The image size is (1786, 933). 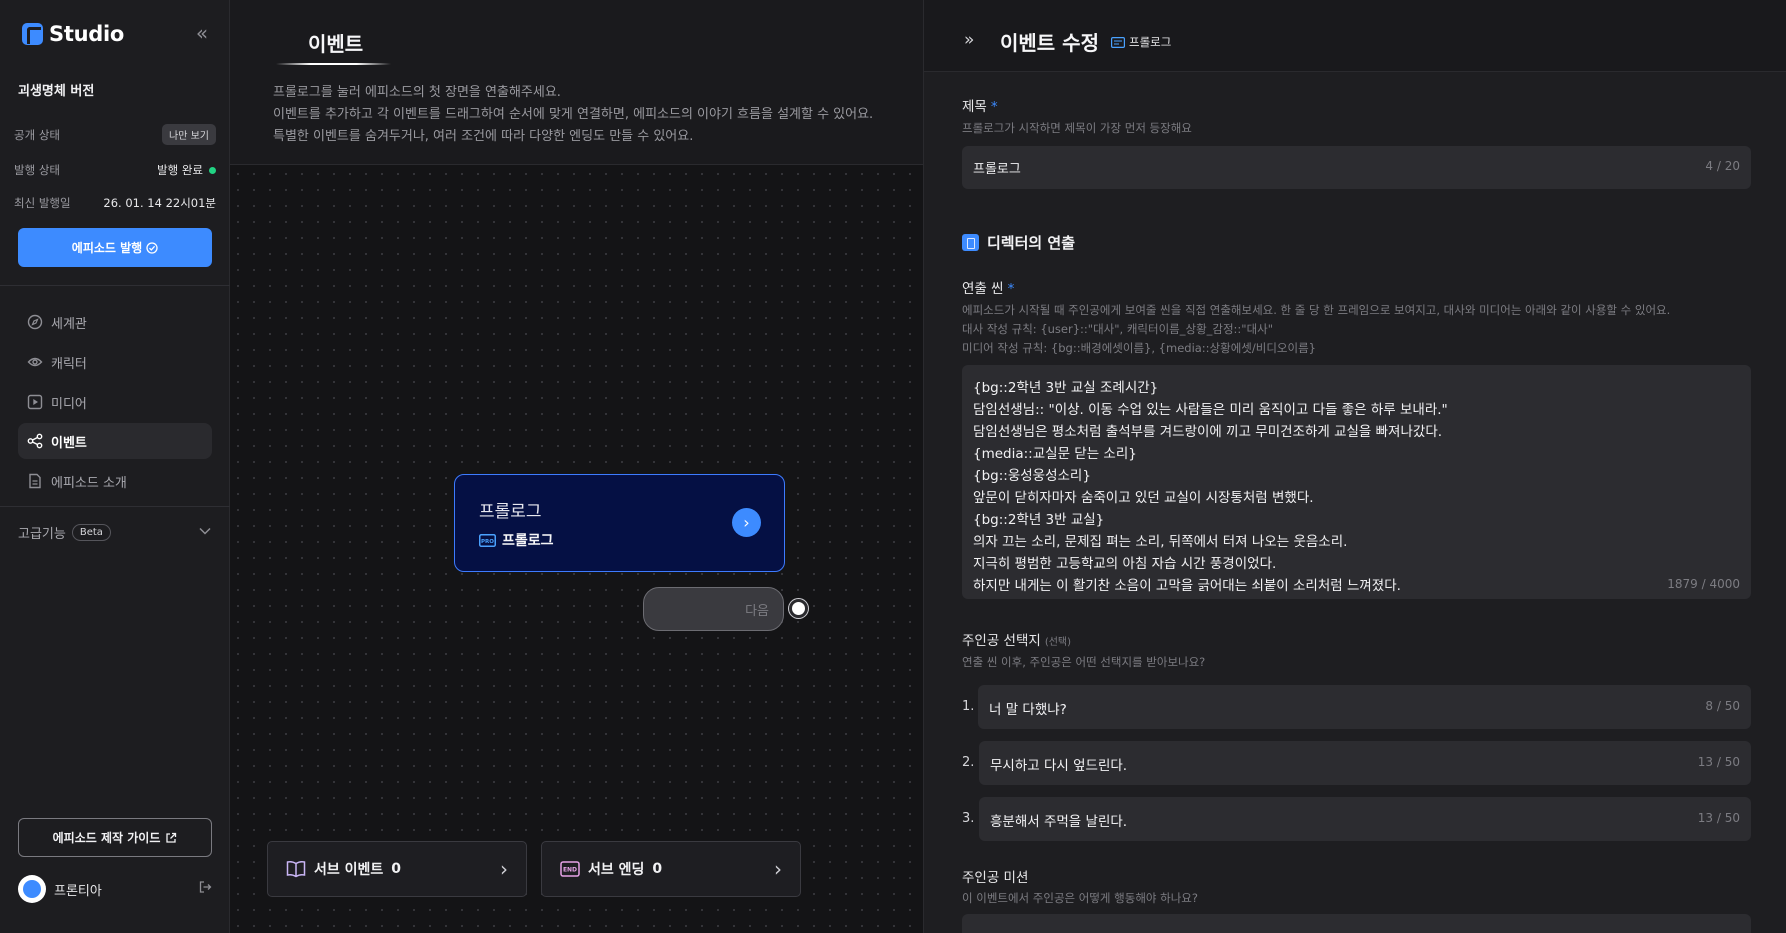 I want to click on page-title: 이벤트, so click(x=336, y=44).